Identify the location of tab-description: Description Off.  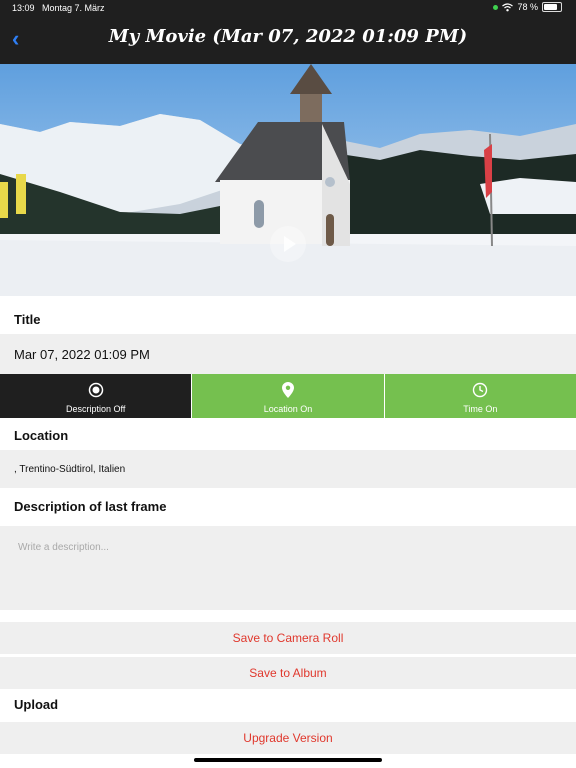
(96, 396).